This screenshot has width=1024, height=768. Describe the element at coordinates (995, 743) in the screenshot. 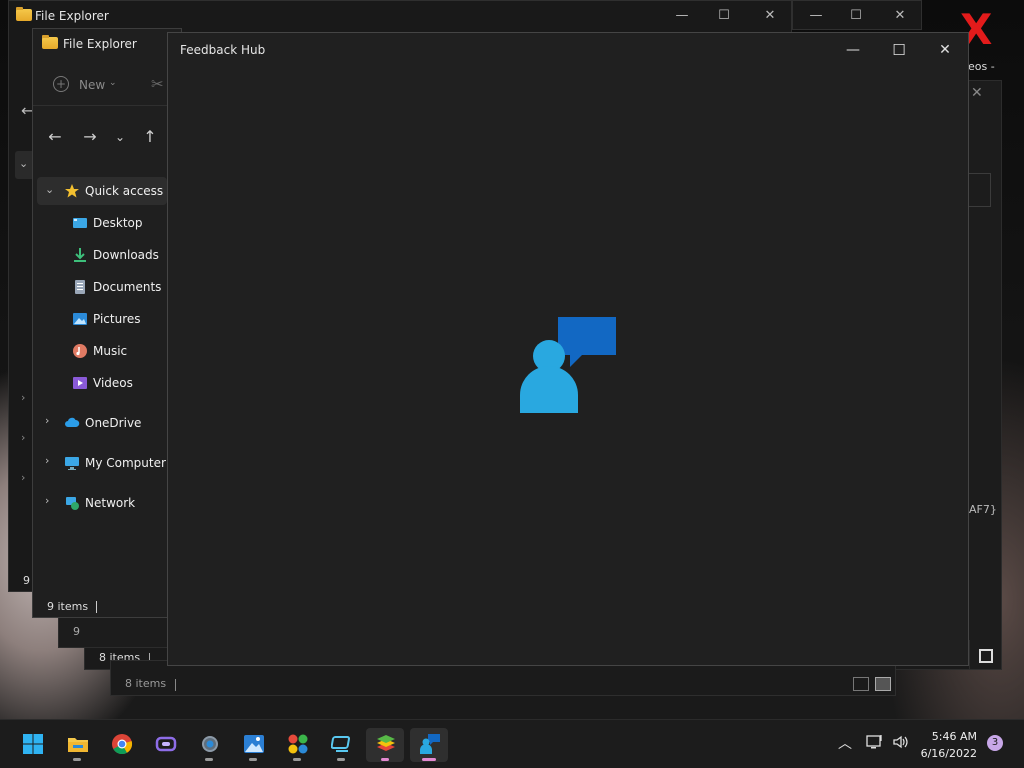

I see `notification-badge: 3` at that location.